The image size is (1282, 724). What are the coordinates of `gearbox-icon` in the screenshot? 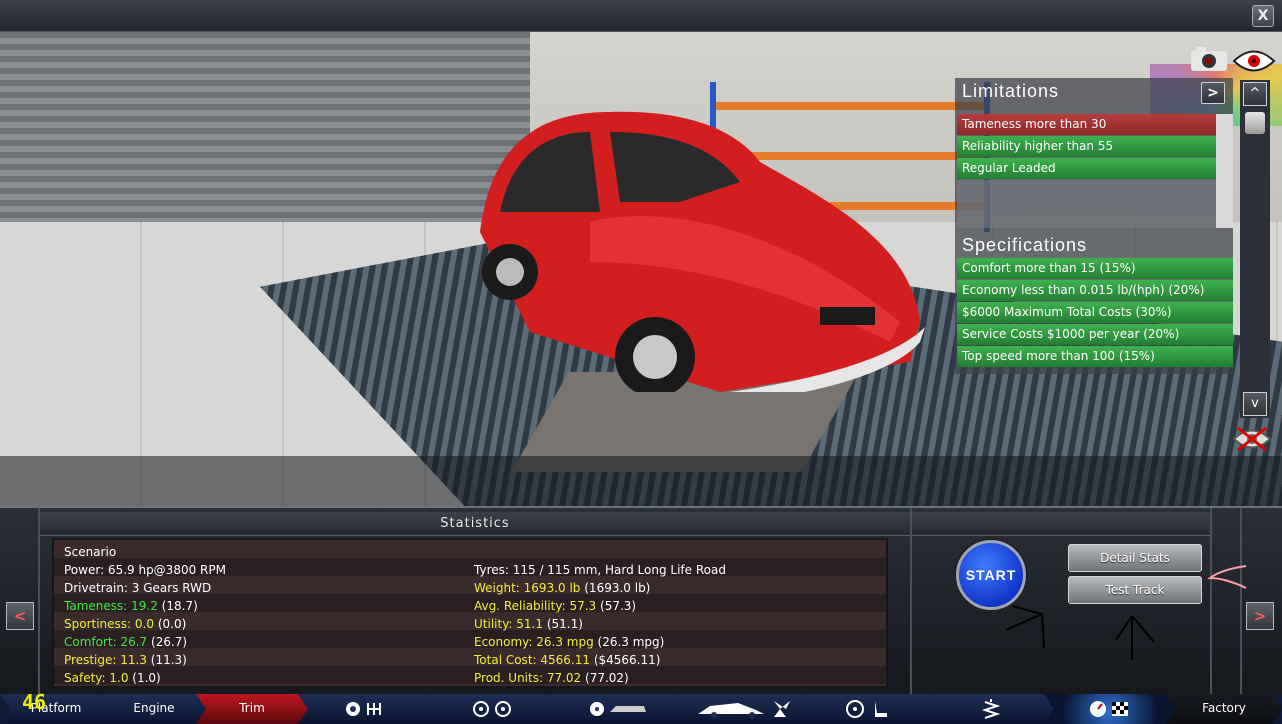 It's located at (366, 709).